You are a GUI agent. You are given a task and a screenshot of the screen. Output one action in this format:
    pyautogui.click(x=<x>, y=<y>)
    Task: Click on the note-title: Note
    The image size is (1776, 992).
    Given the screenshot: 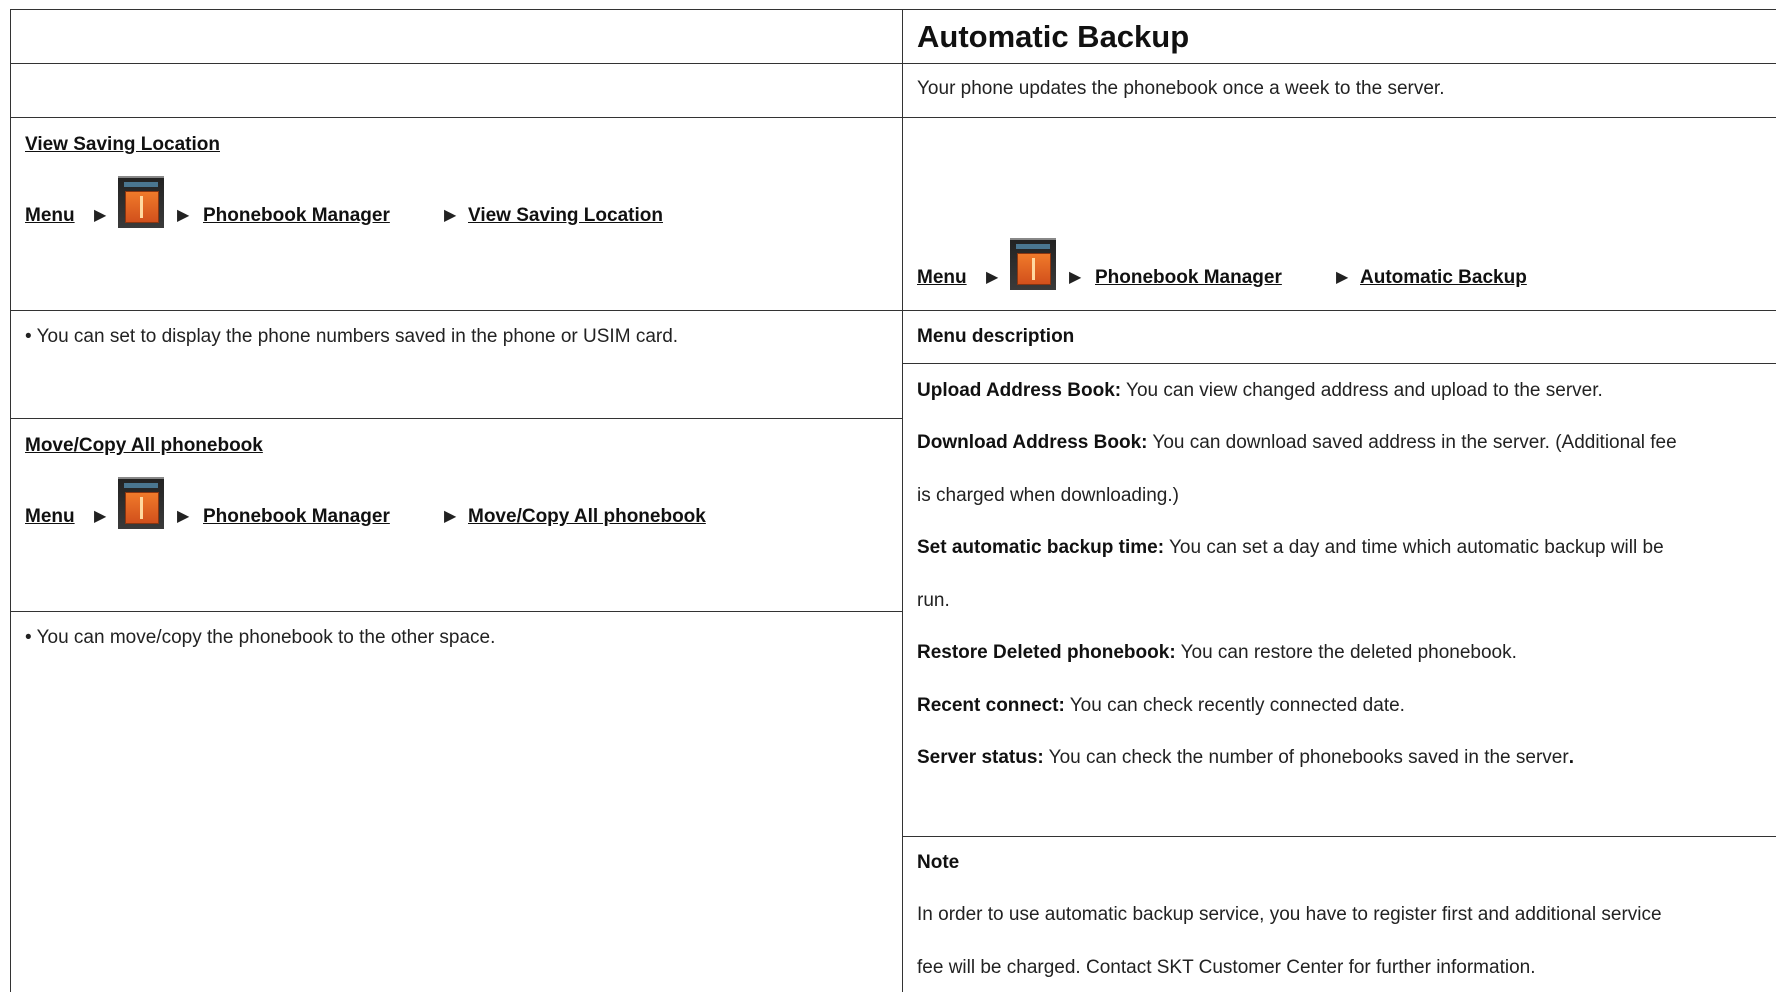 What is the action you would take?
    pyautogui.click(x=938, y=862)
    